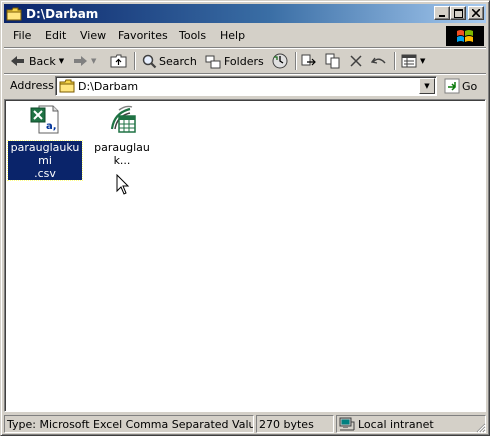 The height and width of the screenshot is (436, 490). Describe the element at coordinates (108, 86) in the screenshot. I see `address-value: D:\Darbam` at that location.